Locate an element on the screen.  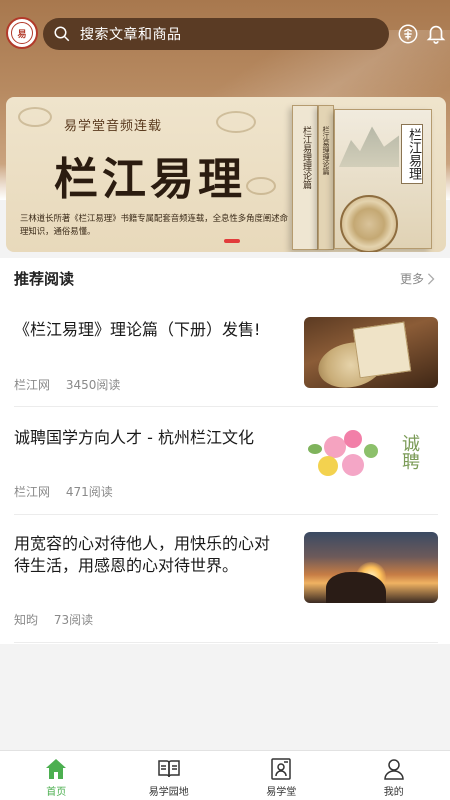
article-item: 《栏江易理》理论篇（下册）发售! 栏江网 3450阅读 is located at coordinates (225, 352).